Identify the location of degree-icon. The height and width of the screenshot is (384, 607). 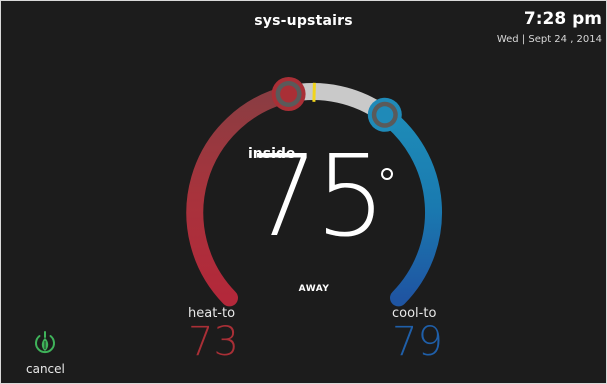
(387, 174).